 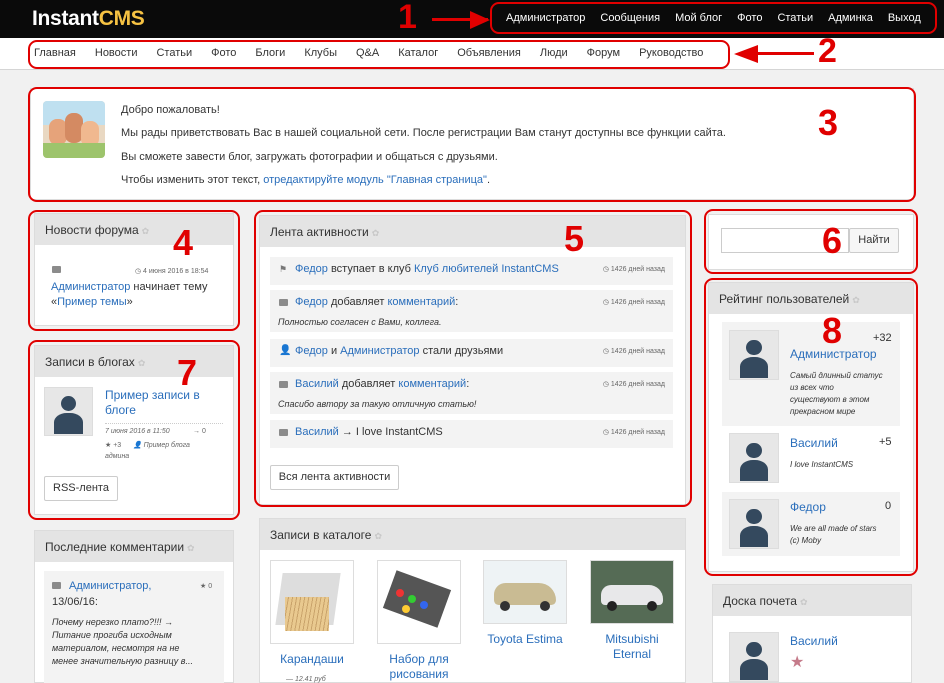 What do you see at coordinates (183, 242) in the screenshot?
I see `annotation-number-4: 4` at bounding box center [183, 242].